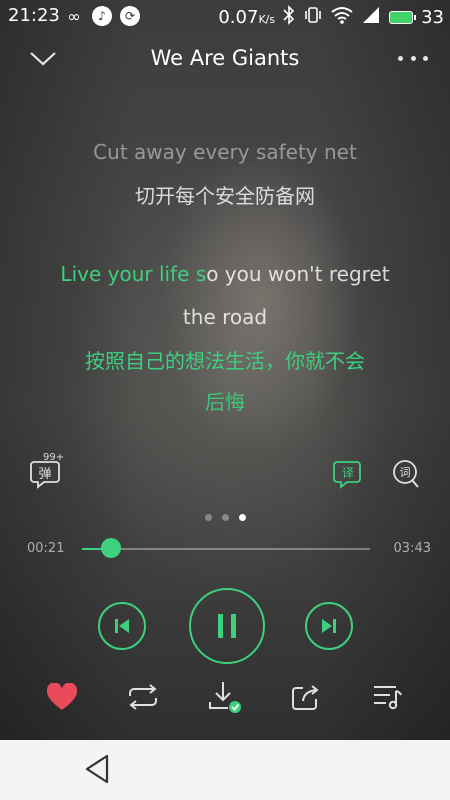 The height and width of the screenshot is (800, 450). I want to click on skip-next-icon, so click(329, 626).